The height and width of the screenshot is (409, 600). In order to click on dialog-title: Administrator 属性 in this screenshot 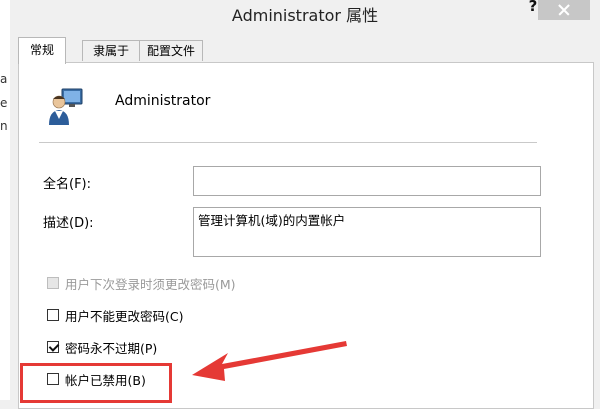, I will do `click(305, 15)`.